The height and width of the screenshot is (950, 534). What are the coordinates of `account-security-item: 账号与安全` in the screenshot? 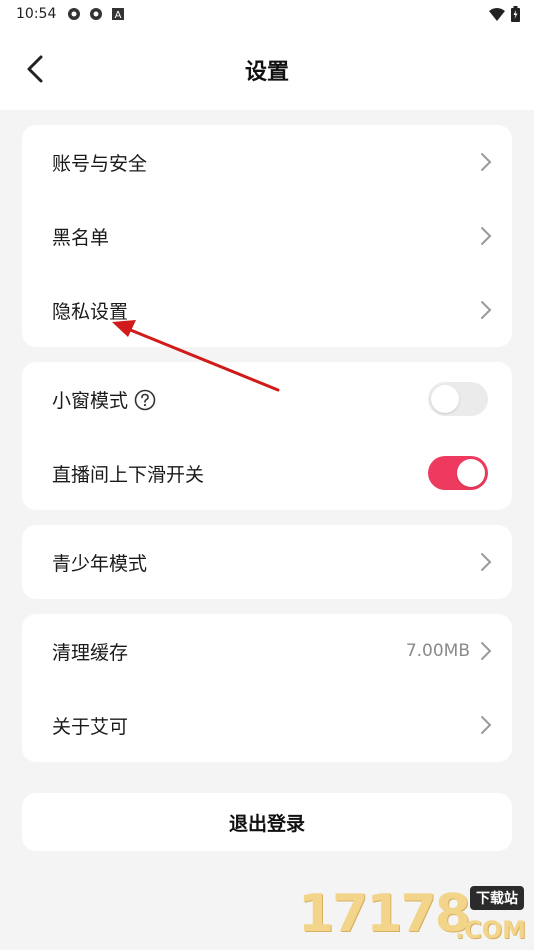 It's located at (267, 162).